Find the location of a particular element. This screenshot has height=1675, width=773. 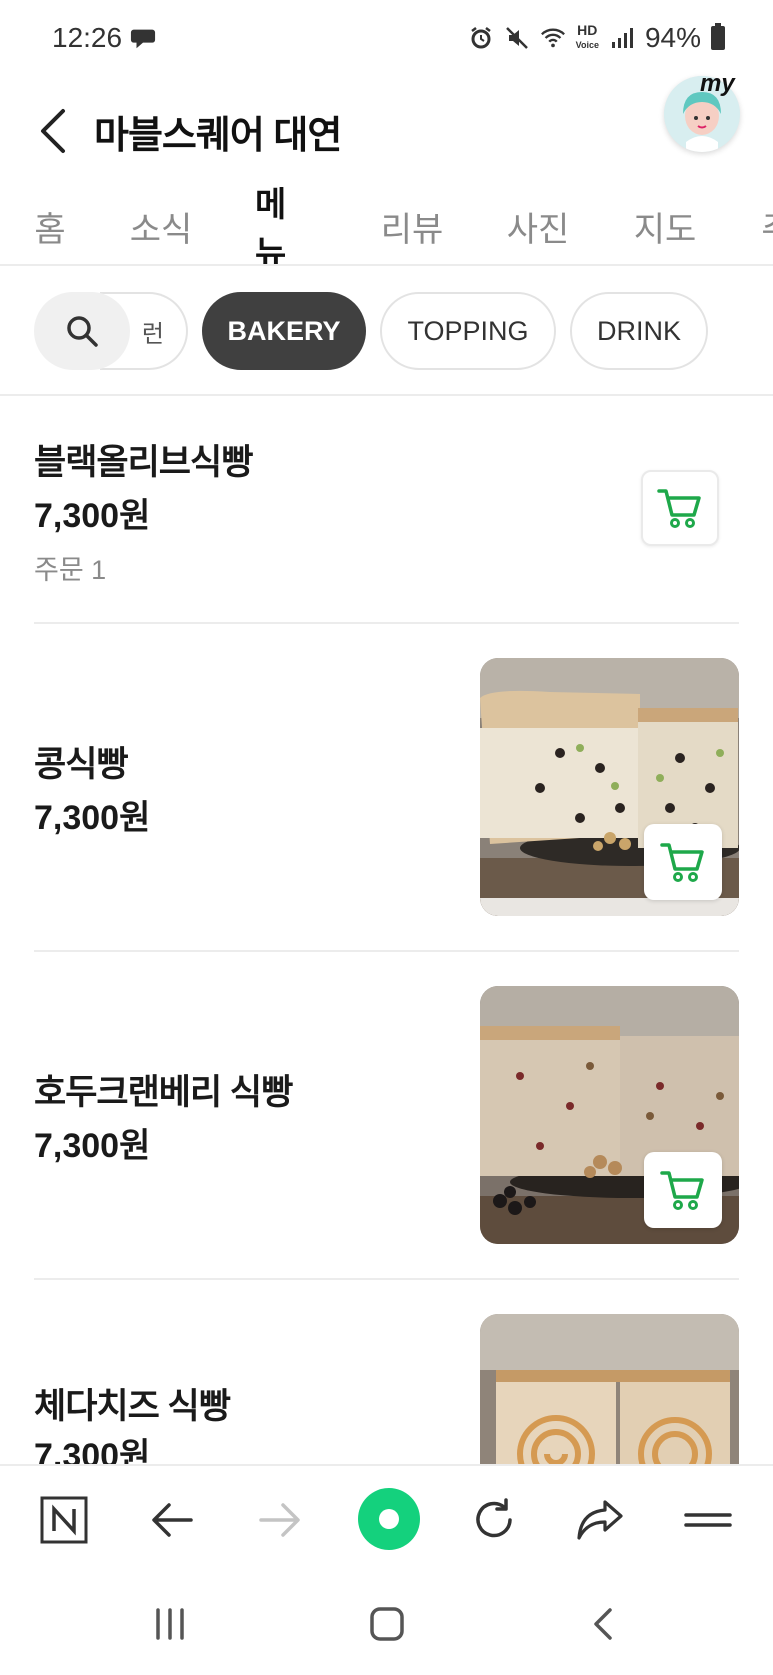

back-arrow-icon is located at coordinates (53, 131).